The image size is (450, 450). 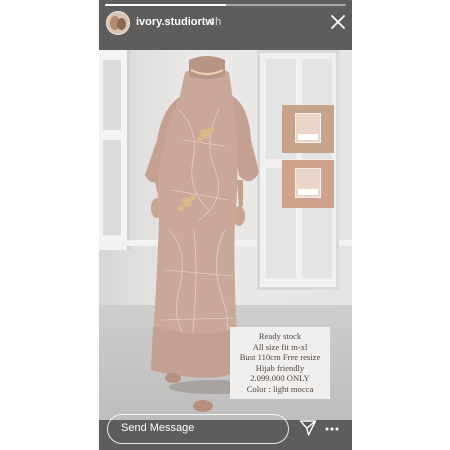 What do you see at coordinates (225, 23) in the screenshot?
I see `story-header: ivory.studiortw 4h` at bounding box center [225, 23].